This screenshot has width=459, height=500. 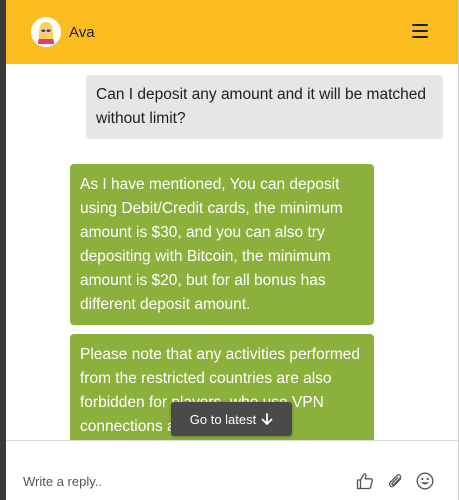 I want to click on paperclip-icon, so click(x=396, y=481).